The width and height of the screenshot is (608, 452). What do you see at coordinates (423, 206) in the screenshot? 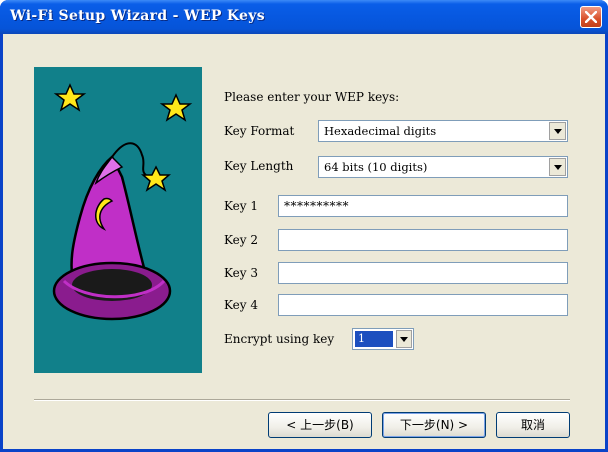
I see `key-1-input: **********` at bounding box center [423, 206].